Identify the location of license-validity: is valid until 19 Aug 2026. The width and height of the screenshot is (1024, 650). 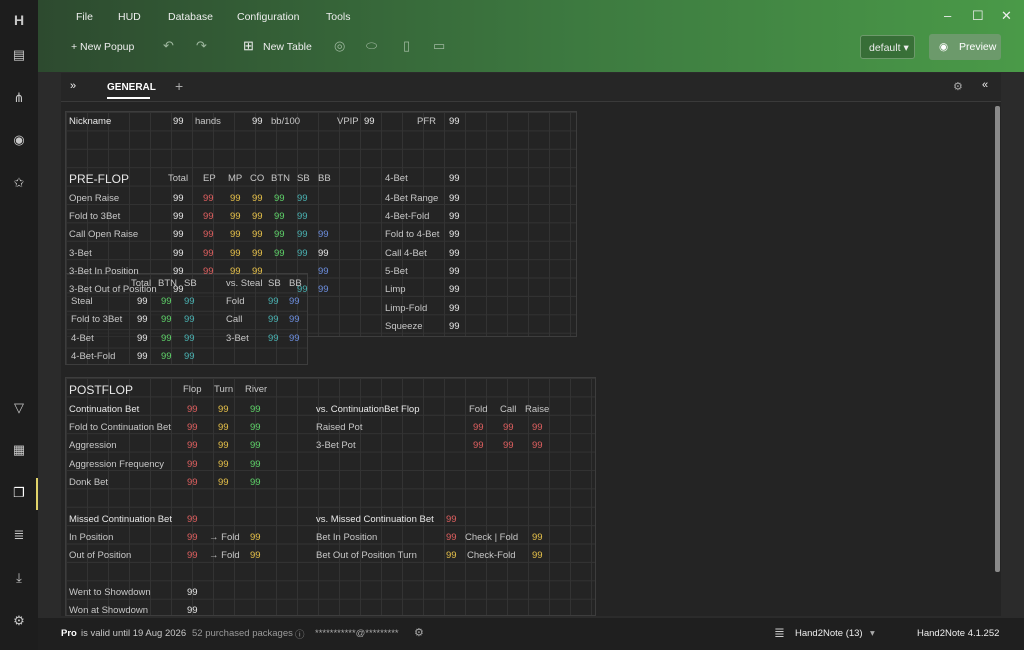
(134, 633).